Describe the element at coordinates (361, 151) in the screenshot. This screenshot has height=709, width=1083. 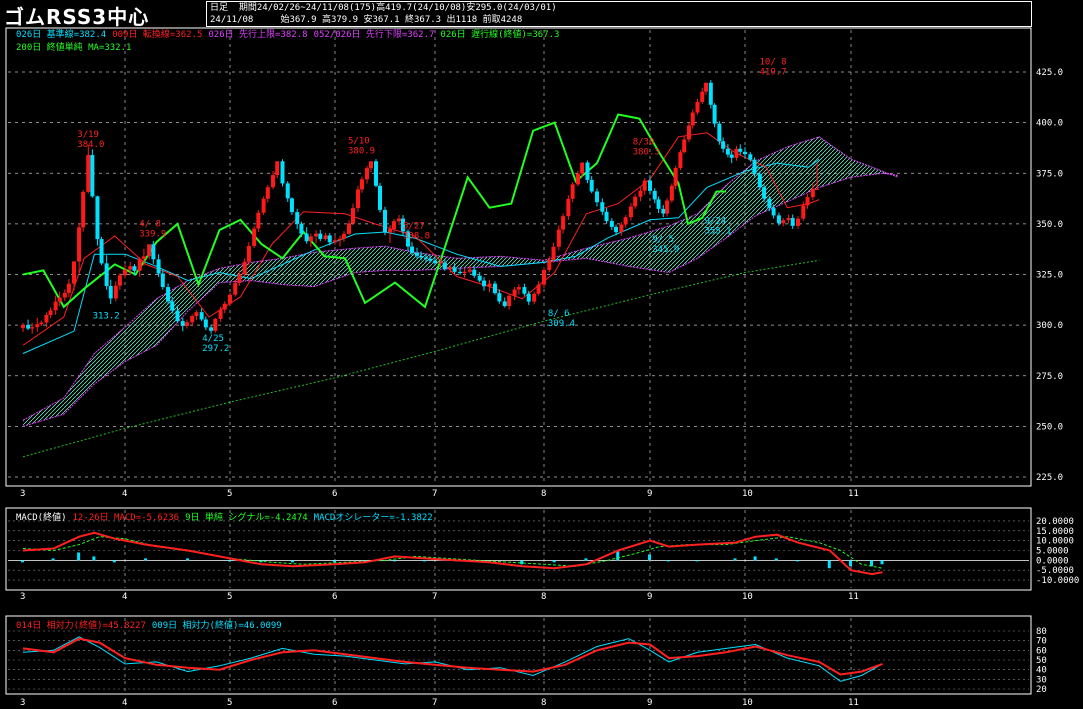
I see `price-annotation: 380.9` at that location.